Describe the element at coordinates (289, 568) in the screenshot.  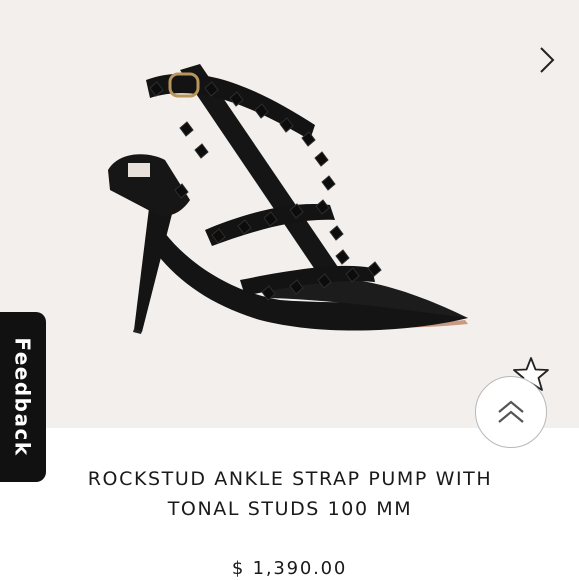
I see `product-price: $ 1,390.00` at that location.